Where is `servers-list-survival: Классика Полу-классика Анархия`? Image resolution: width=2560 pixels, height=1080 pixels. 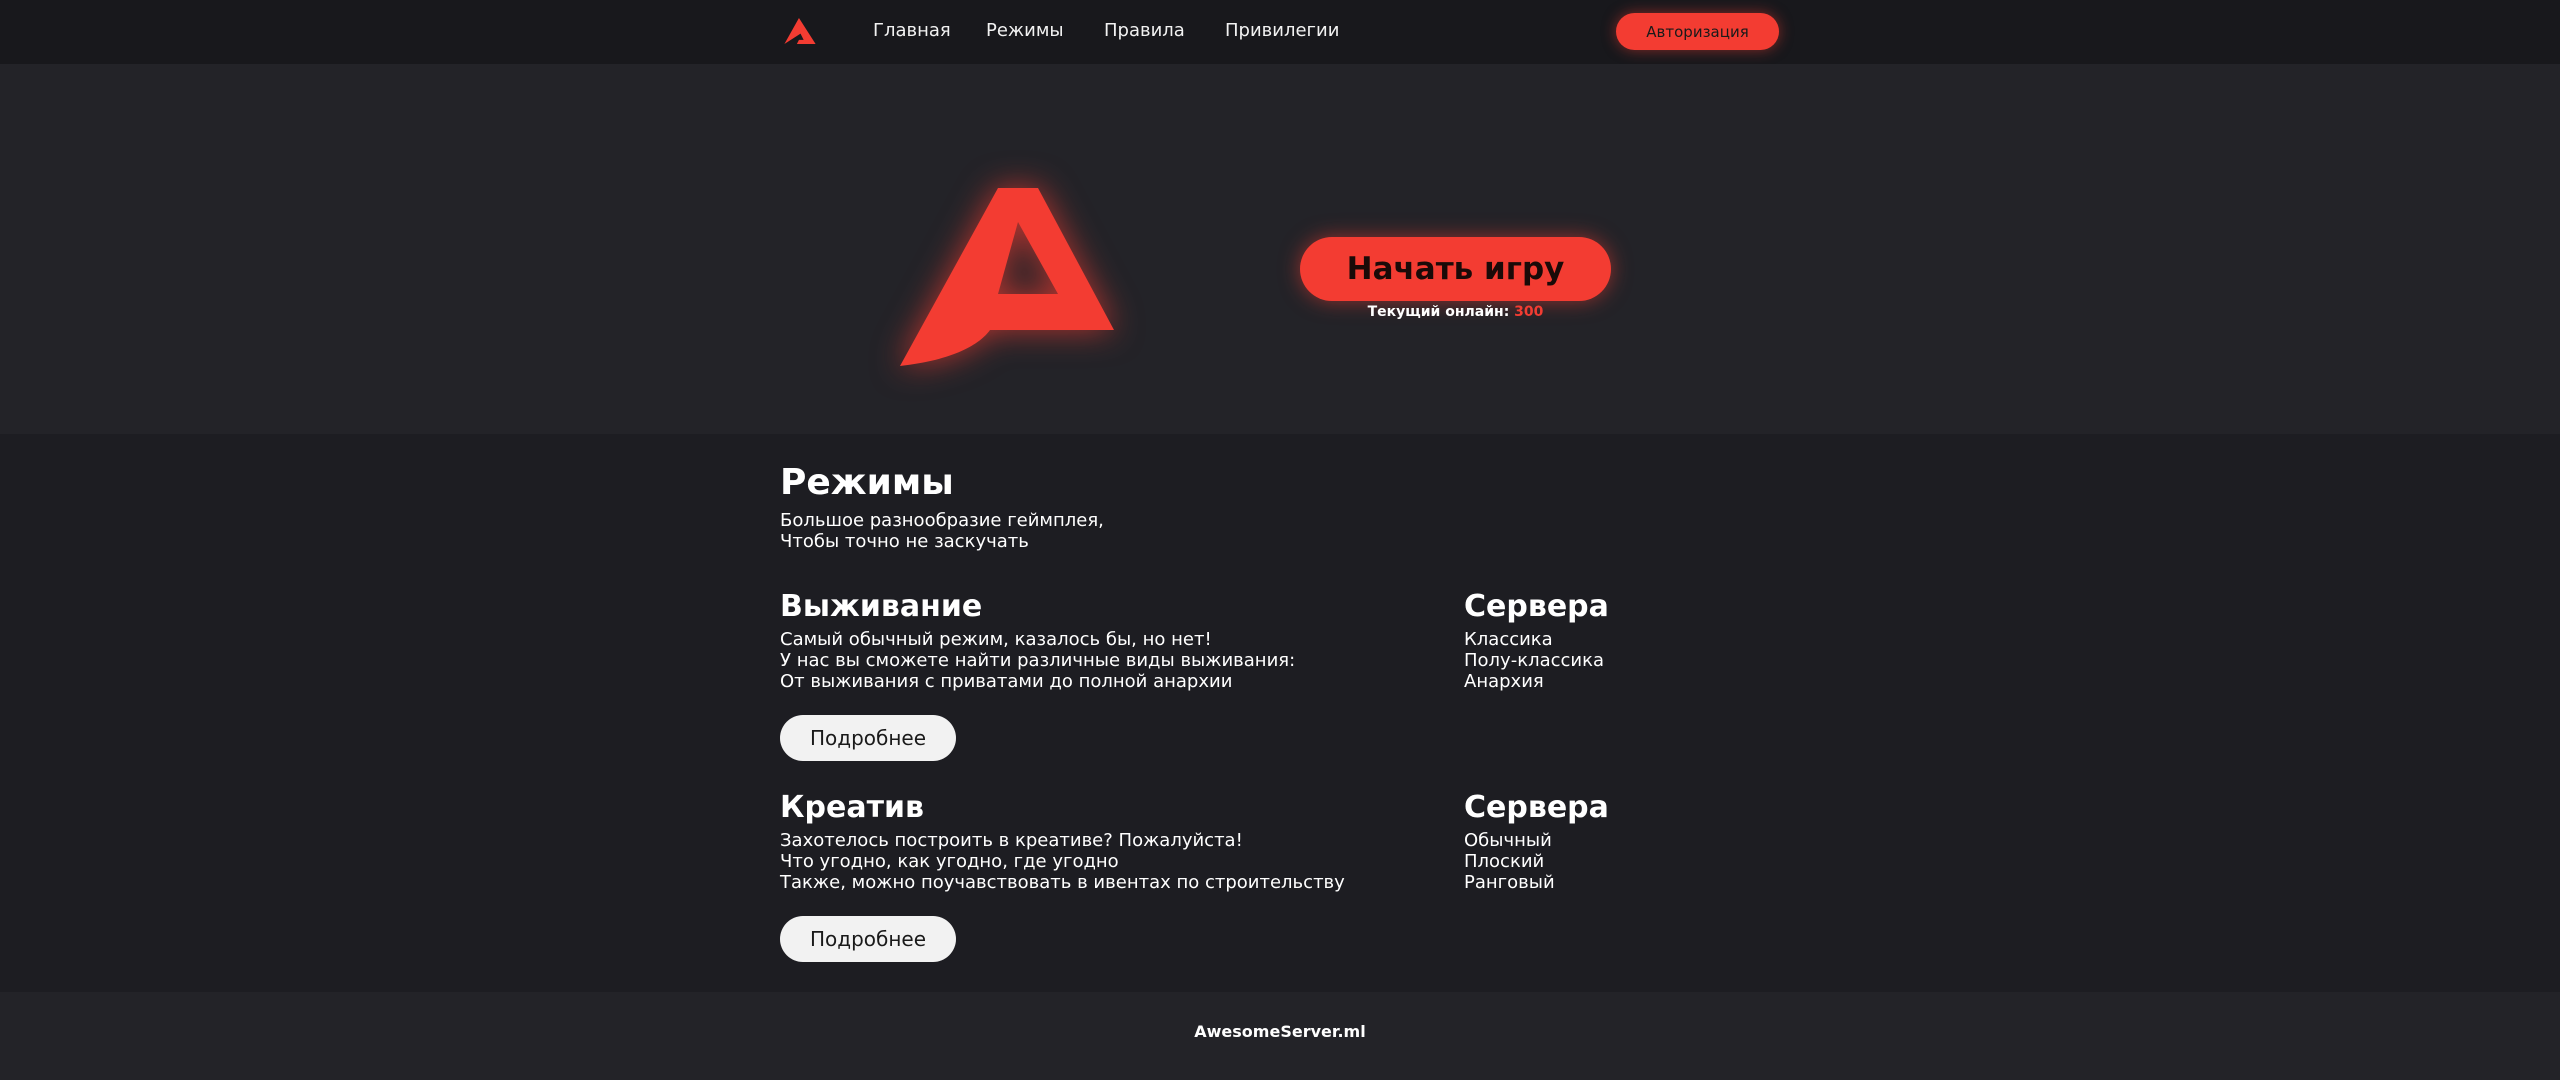 servers-list-survival: Классика Полу-классика Анархия is located at coordinates (1534, 660).